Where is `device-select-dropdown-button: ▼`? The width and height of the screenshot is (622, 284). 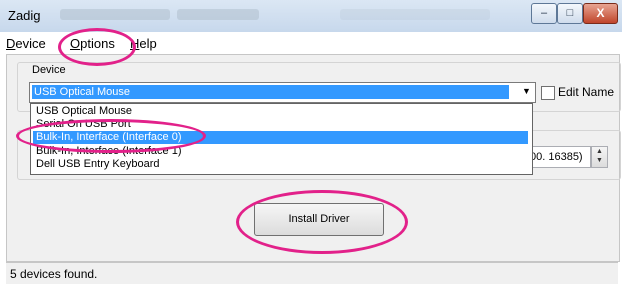 device-select-dropdown-button: ▼ is located at coordinates (525, 92).